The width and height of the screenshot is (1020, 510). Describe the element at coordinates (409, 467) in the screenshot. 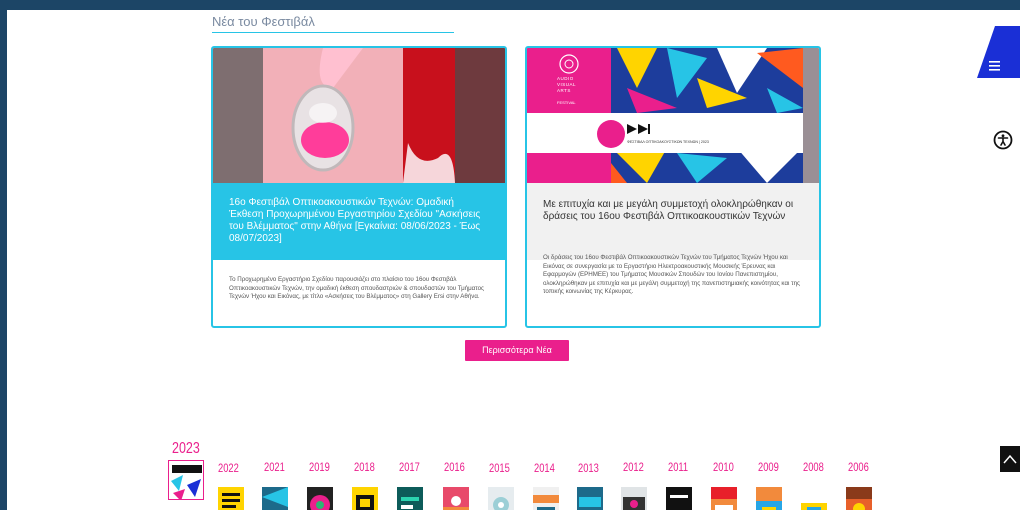

I see `year-label: 2017` at that location.